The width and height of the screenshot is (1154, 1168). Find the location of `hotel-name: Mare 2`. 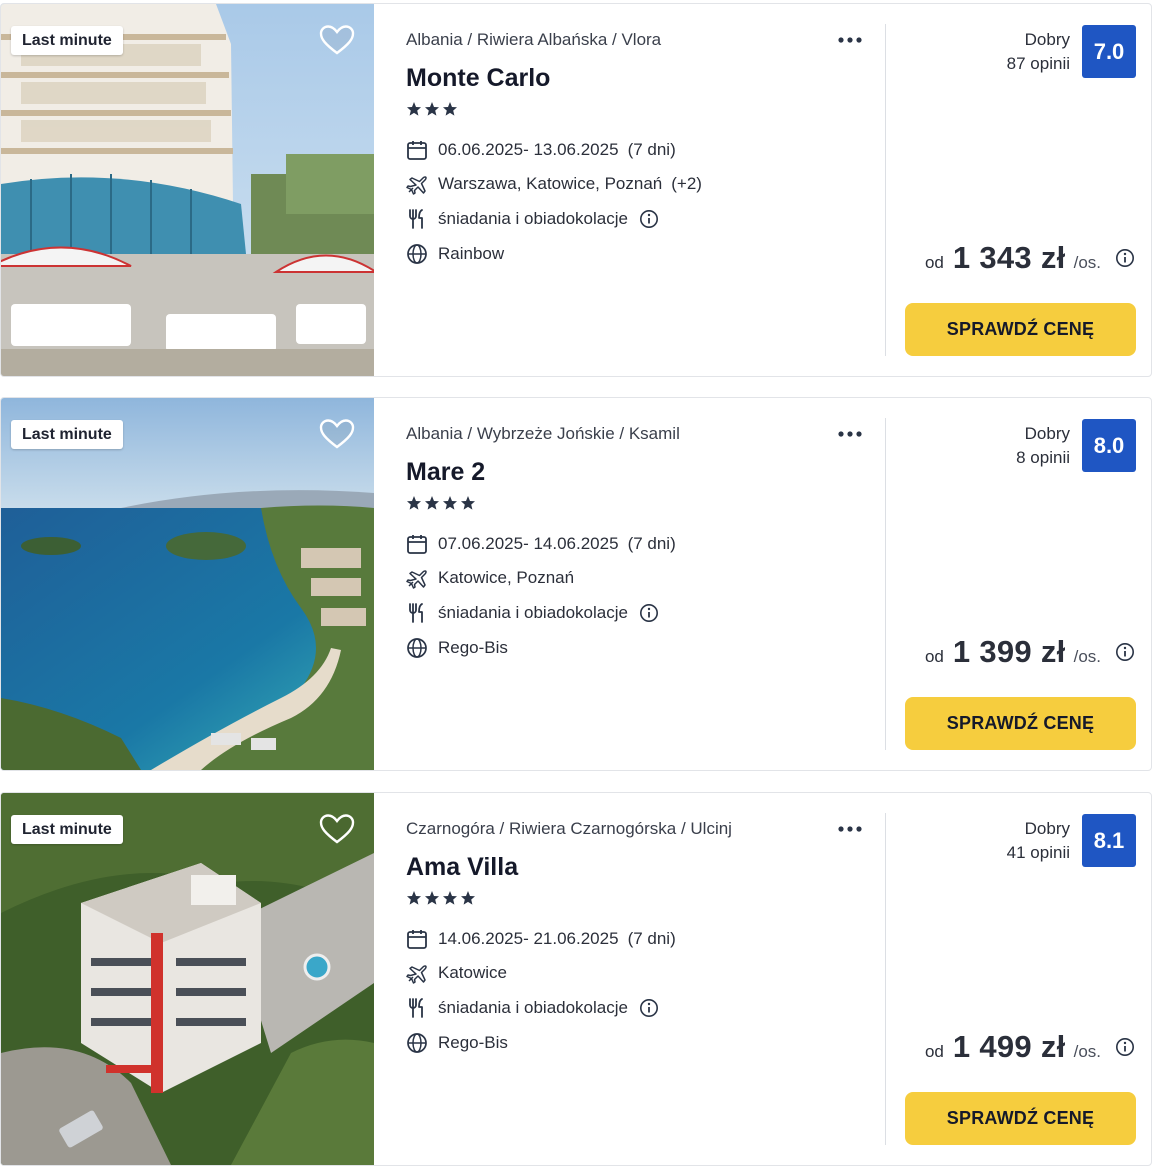

hotel-name: Mare 2 is located at coordinates (445, 472).